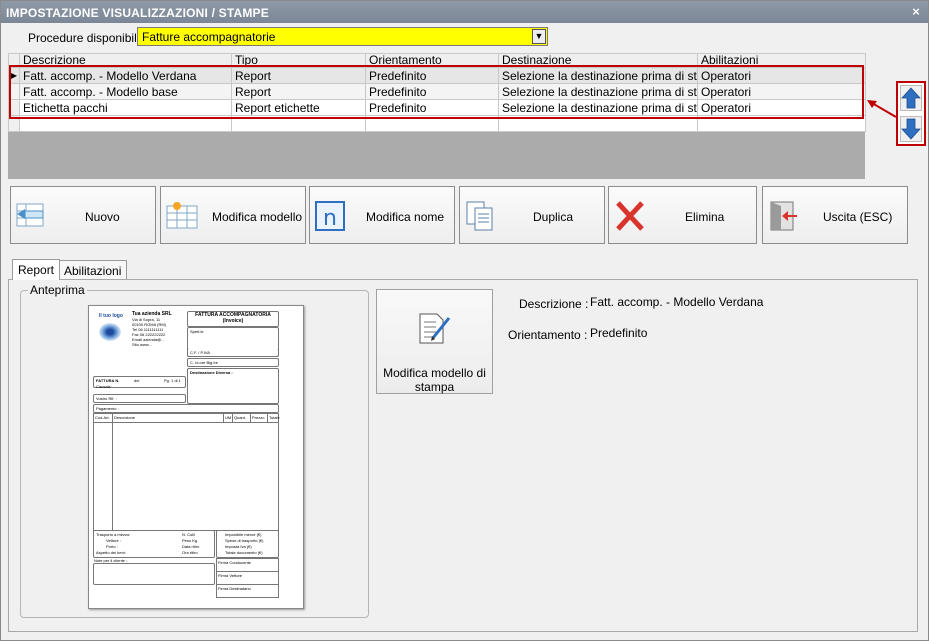 This screenshot has width=929, height=641. I want to click on foot-right-line: Totale documento (€), so click(244, 552).